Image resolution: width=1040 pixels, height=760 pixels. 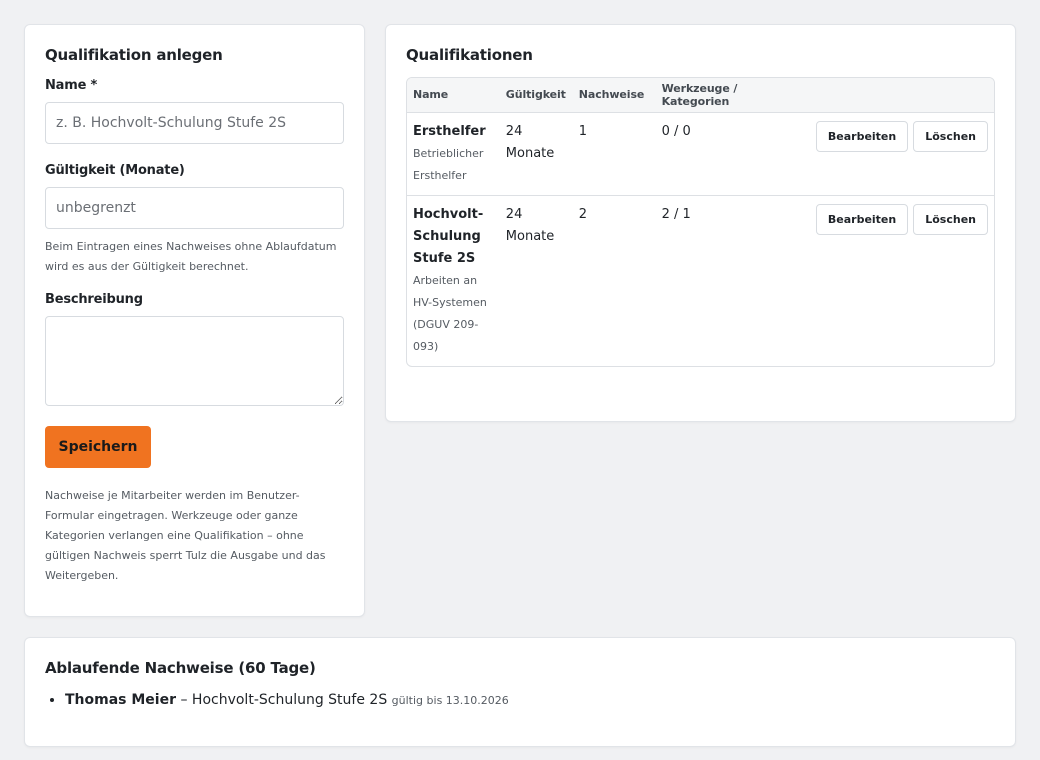 I want to click on col-actions, so click(x=901, y=95).